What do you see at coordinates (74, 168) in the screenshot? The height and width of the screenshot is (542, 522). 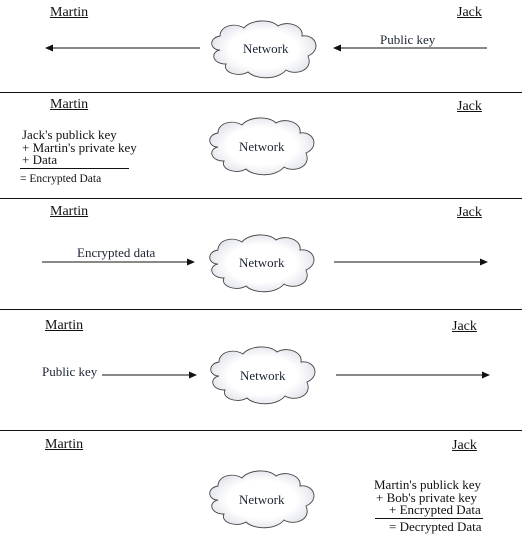 I see `sum-rule` at bounding box center [74, 168].